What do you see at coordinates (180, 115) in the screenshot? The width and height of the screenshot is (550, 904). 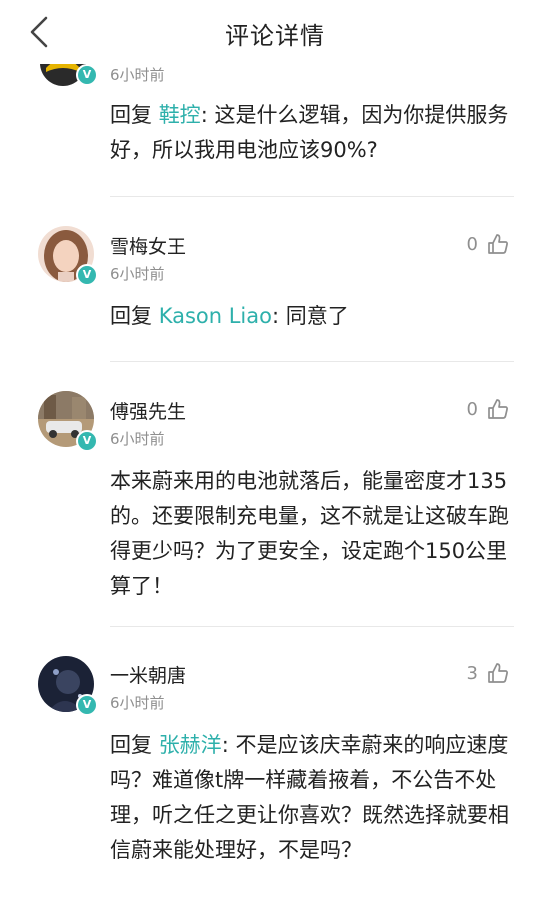 I see `mention-link: 鞋控` at bounding box center [180, 115].